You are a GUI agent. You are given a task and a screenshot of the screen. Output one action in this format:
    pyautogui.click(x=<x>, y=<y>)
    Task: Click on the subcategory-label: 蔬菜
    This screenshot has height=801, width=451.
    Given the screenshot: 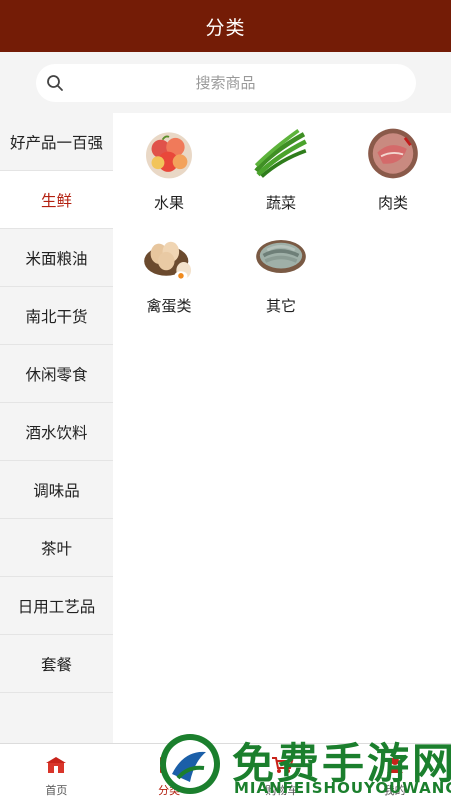 What is the action you would take?
    pyautogui.click(x=280, y=203)
    